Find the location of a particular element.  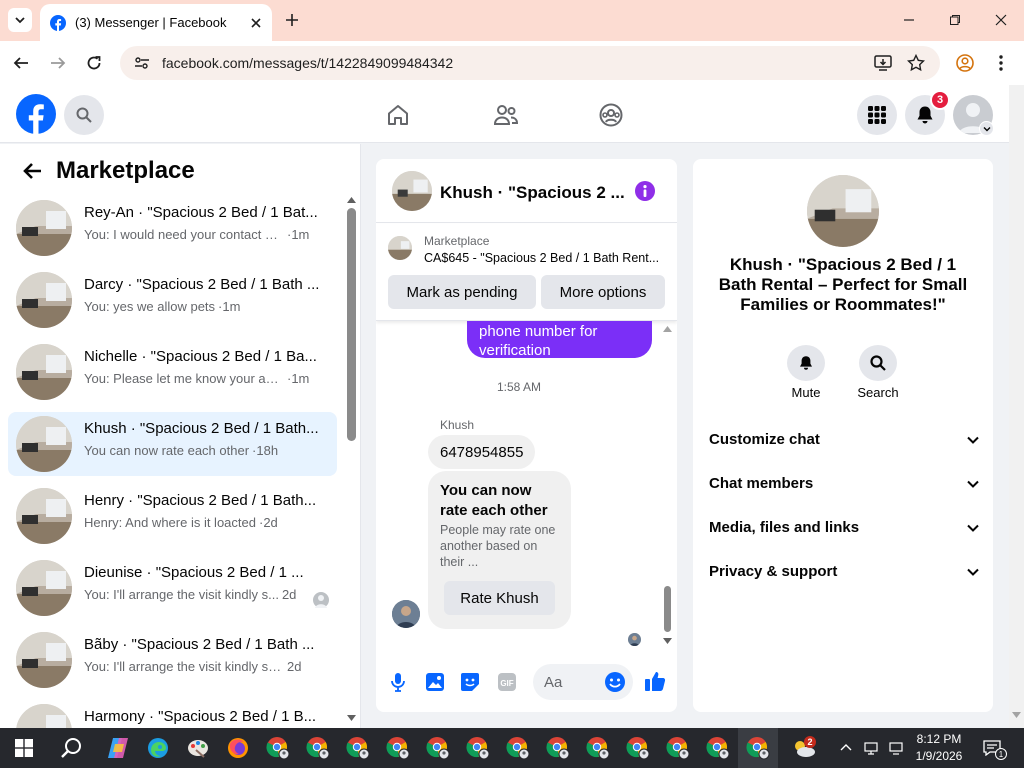

home-icon is located at coordinates (398, 115).